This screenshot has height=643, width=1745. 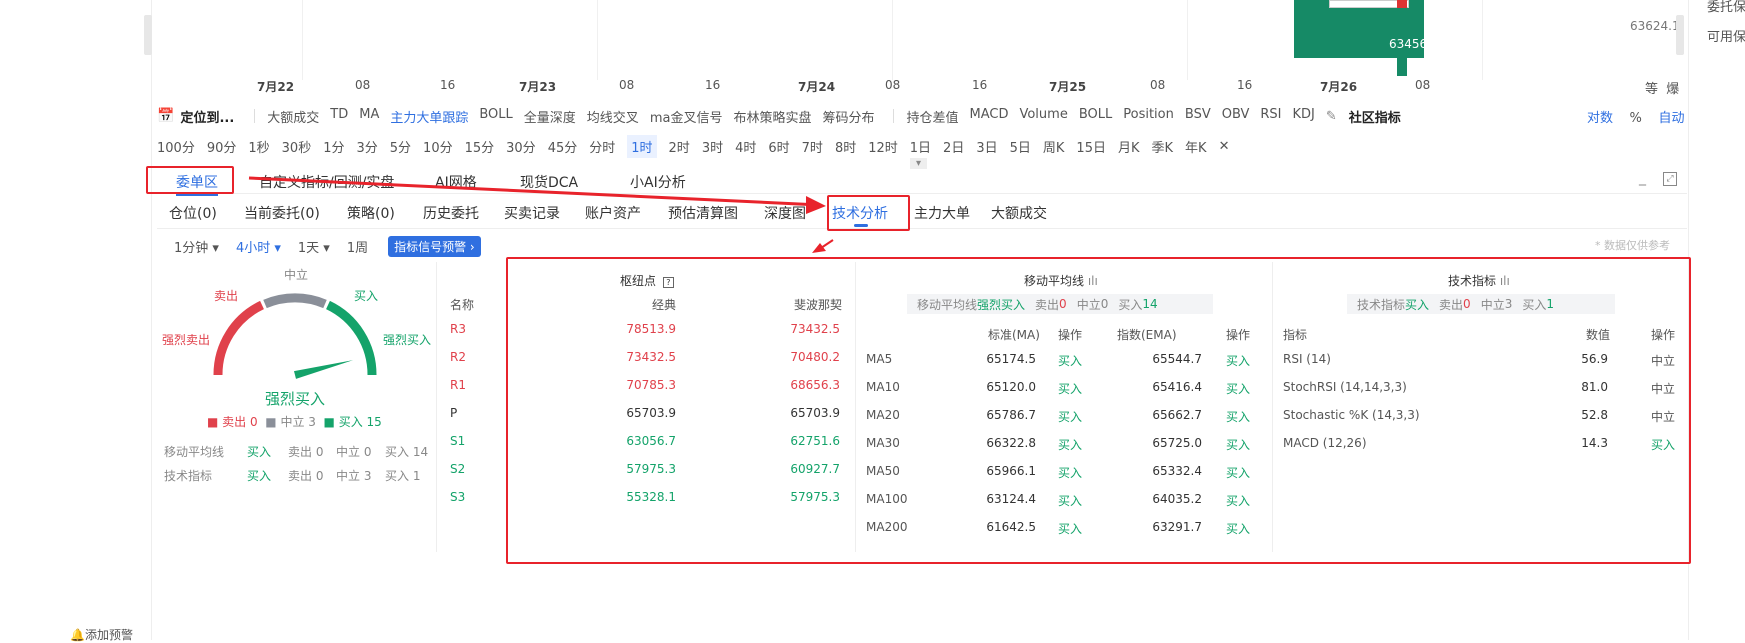 What do you see at coordinates (815, 357) in the screenshot?
I see `pivot-fib-value: 70480.2` at bounding box center [815, 357].